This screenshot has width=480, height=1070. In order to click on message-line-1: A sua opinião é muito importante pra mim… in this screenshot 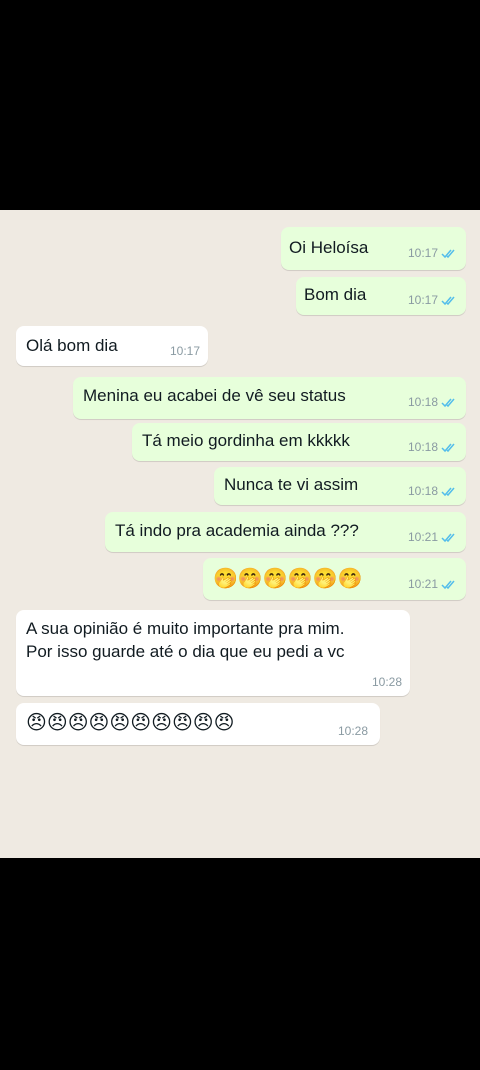, I will do `click(185, 628)`.